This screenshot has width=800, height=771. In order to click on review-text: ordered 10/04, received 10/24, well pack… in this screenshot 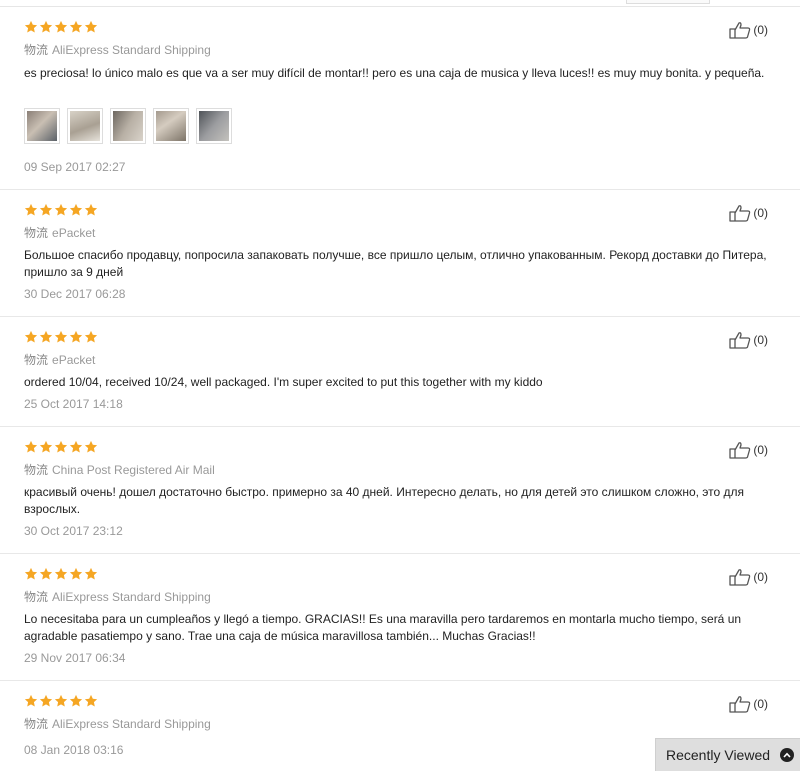, I will do `click(283, 382)`.